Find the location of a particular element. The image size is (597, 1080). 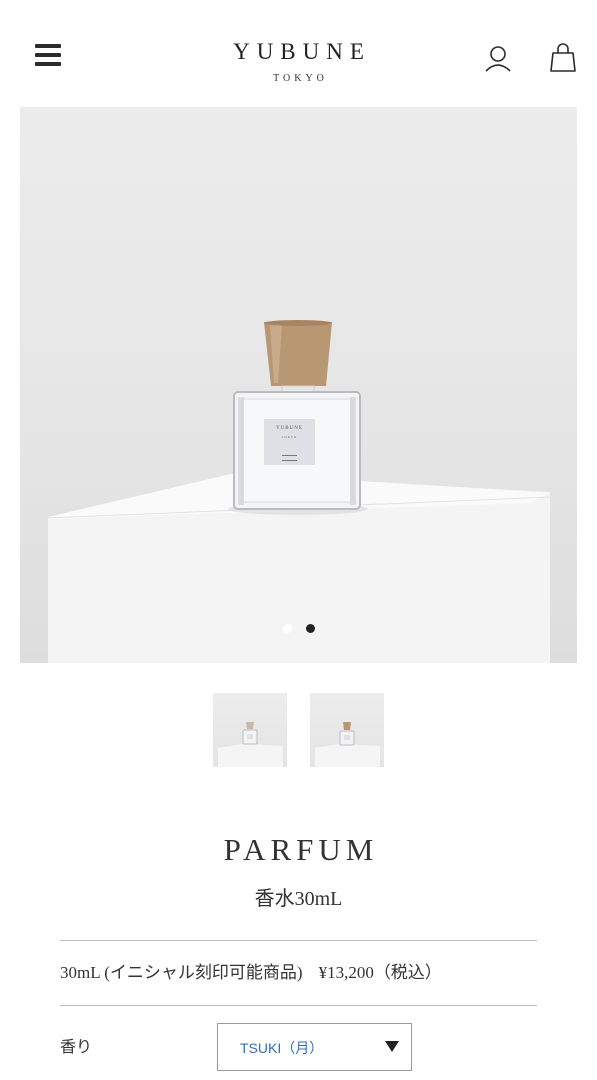

scent-label: 香り is located at coordinates (76, 1047).